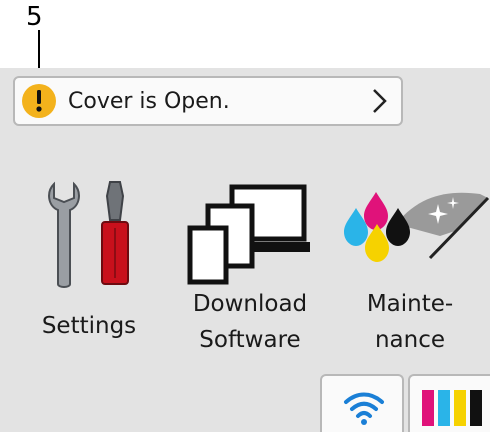 This screenshot has height=432, width=490. I want to click on ink-drops-icon, so click(417, 227).